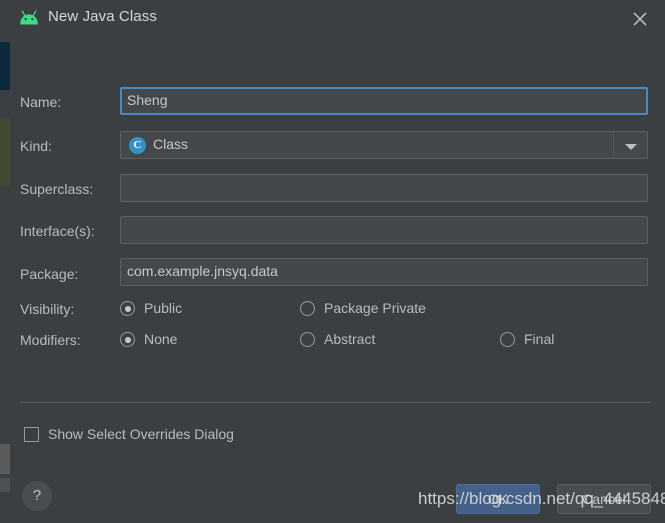 The height and width of the screenshot is (523, 665). Describe the element at coordinates (36, 146) in the screenshot. I see `kind-label: Kind:` at that location.